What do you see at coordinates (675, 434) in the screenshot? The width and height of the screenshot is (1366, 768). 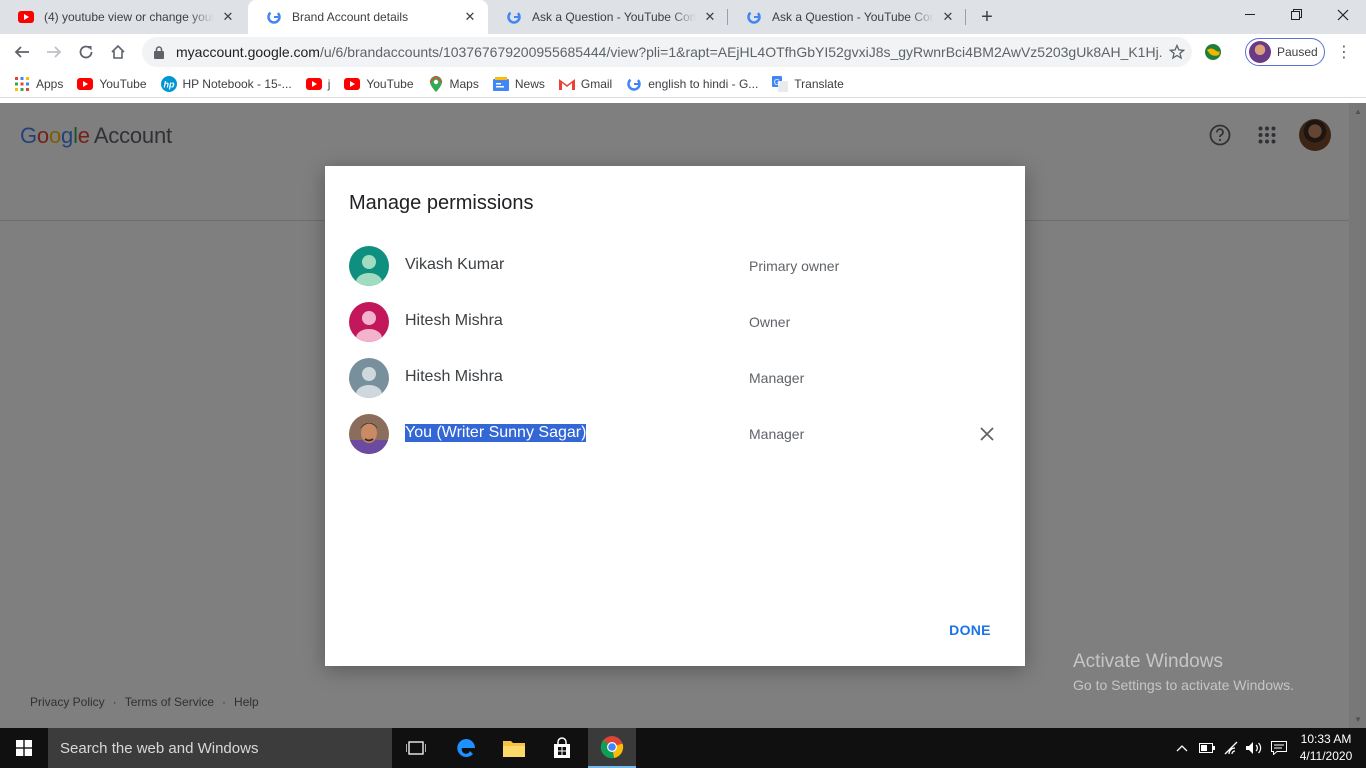 I see `permission-row: You (Writer Sunny Sagar) Manager` at bounding box center [675, 434].